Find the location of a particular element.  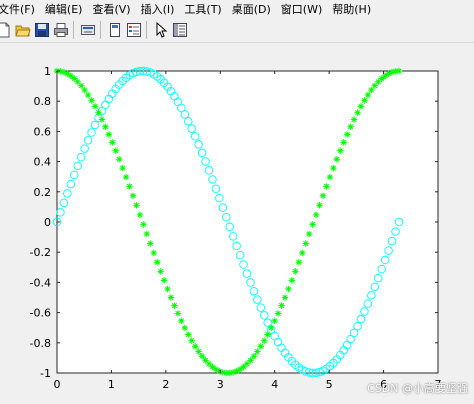

watermark: CSDN @小高要坚强 is located at coordinates (417, 388).